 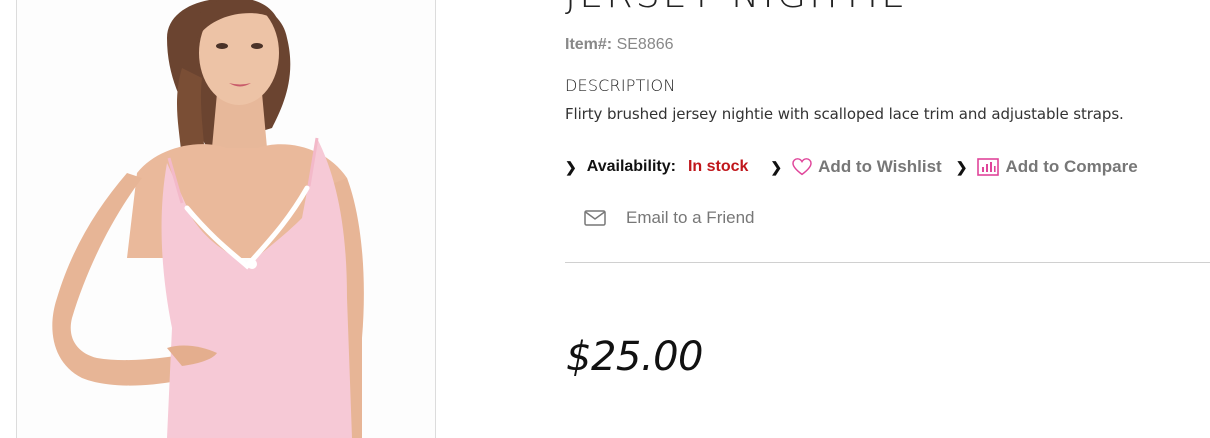 What do you see at coordinates (631, 166) in the screenshot?
I see `availability-label: Availability:` at bounding box center [631, 166].